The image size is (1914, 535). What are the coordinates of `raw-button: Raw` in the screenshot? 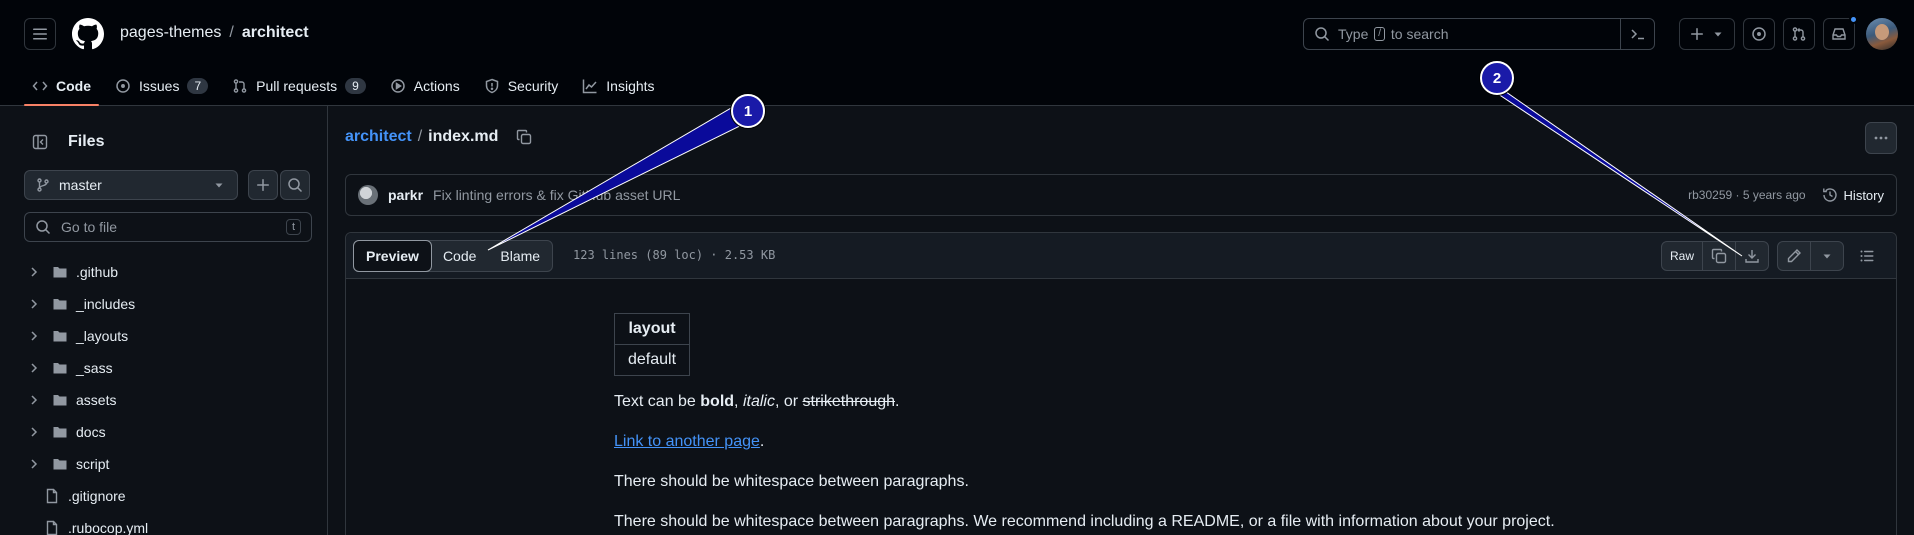 It's located at (1682, 256).